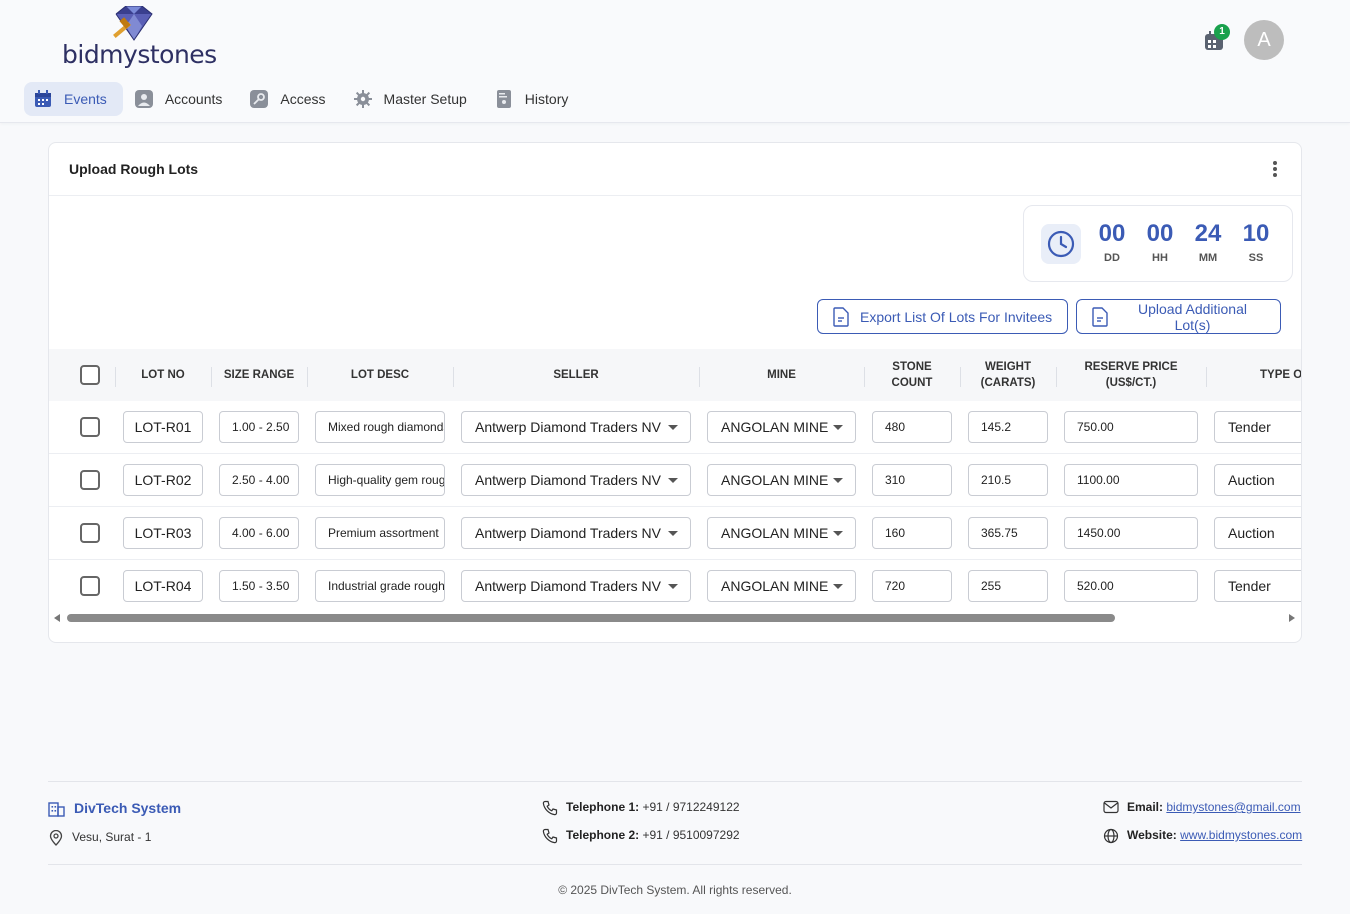 This screenshot has height=914, width=1350. I want to click on stone-count-input: 480, so click(912, 427).